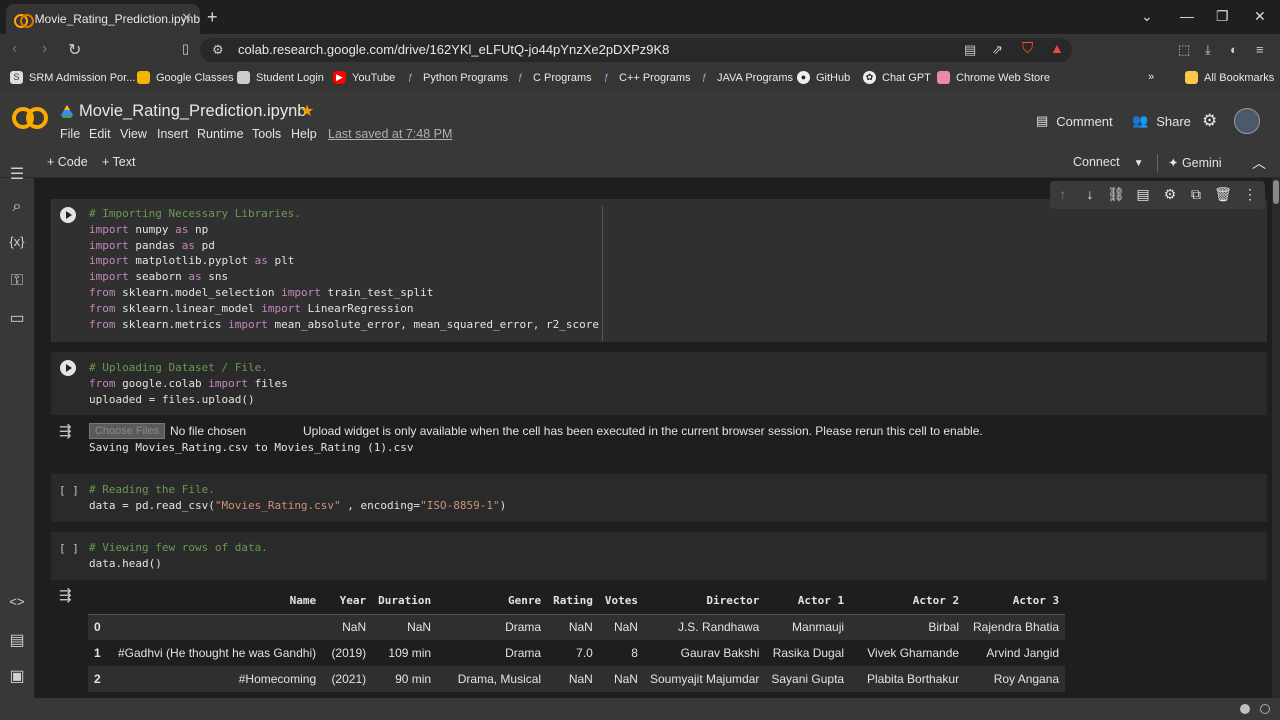 This screenshot has width=1280, height=720. What do you see at coordinates (103, 19) in the screenshot?
I see `browser-tab: Movie_Rating_Prediction.ipynb ✕` at bounding box center [103, 19].